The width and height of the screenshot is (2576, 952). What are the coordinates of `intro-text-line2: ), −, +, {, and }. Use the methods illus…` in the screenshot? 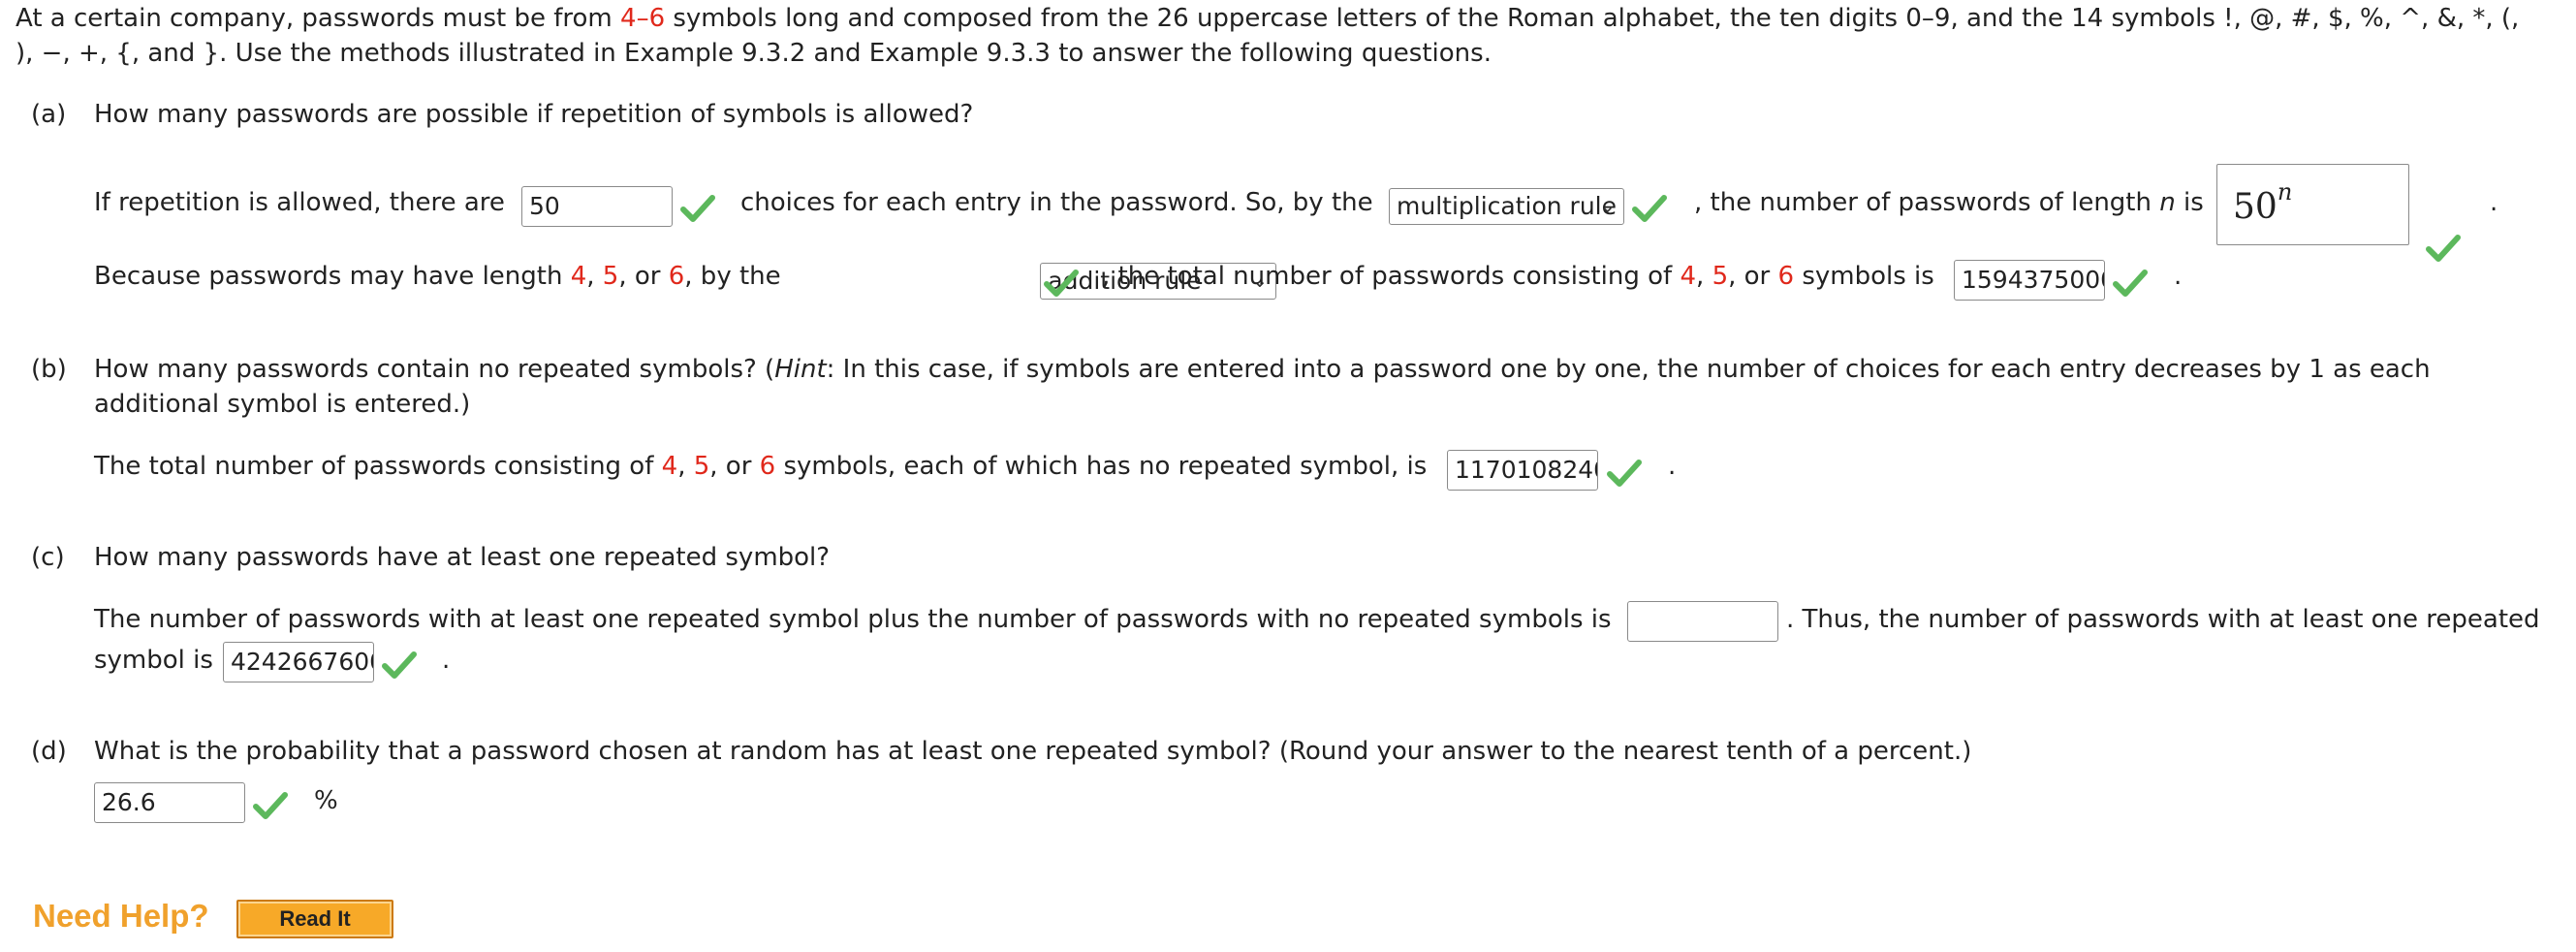 It's located at (754, 53).